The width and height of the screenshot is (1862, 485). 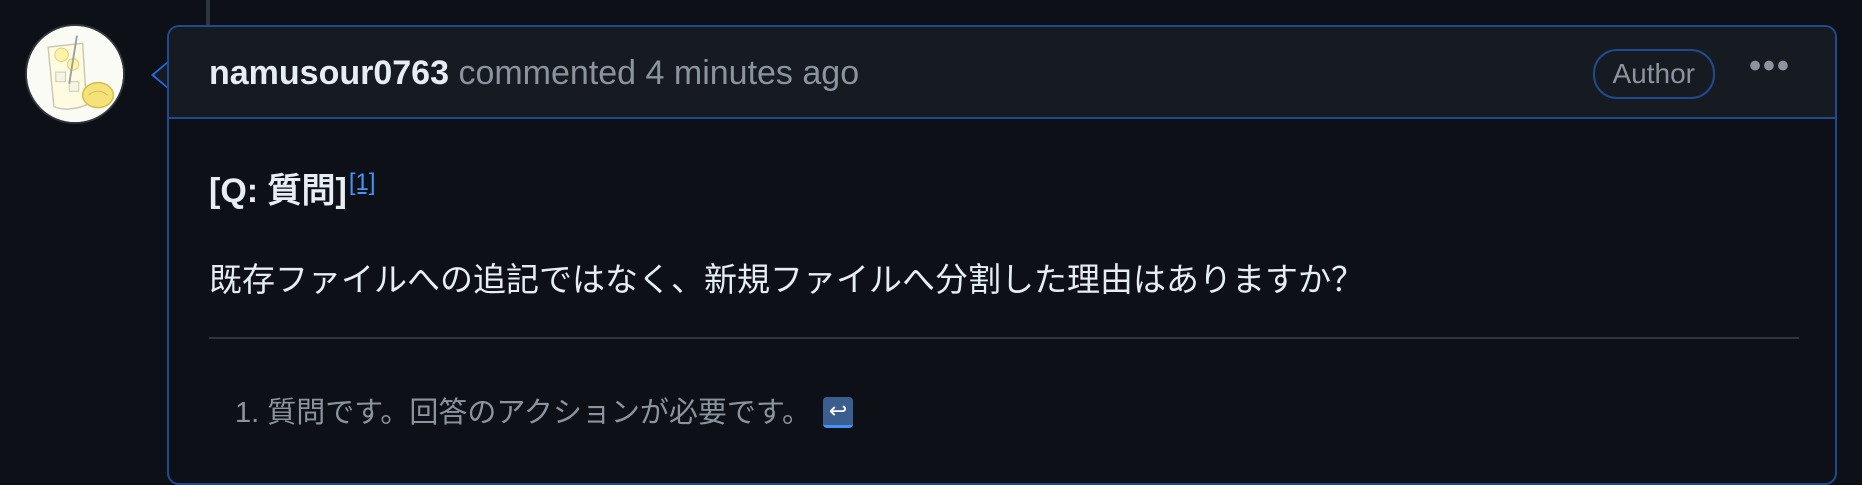 I want to click on question-heading: [Q: 質問][1], so click(x=292, y=187).